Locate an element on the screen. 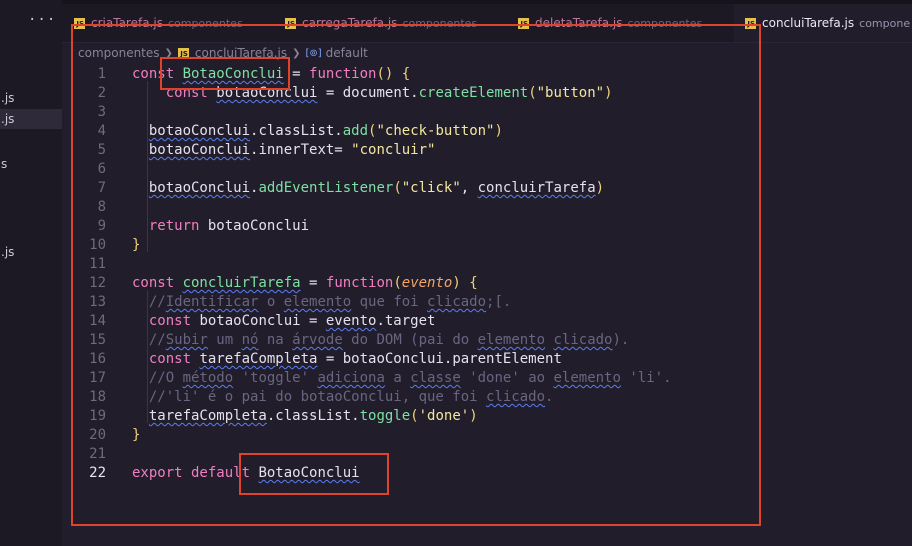  tab-concluiTarefa: JS concluiTarefa.js compone is located at coordinates (823, 23).